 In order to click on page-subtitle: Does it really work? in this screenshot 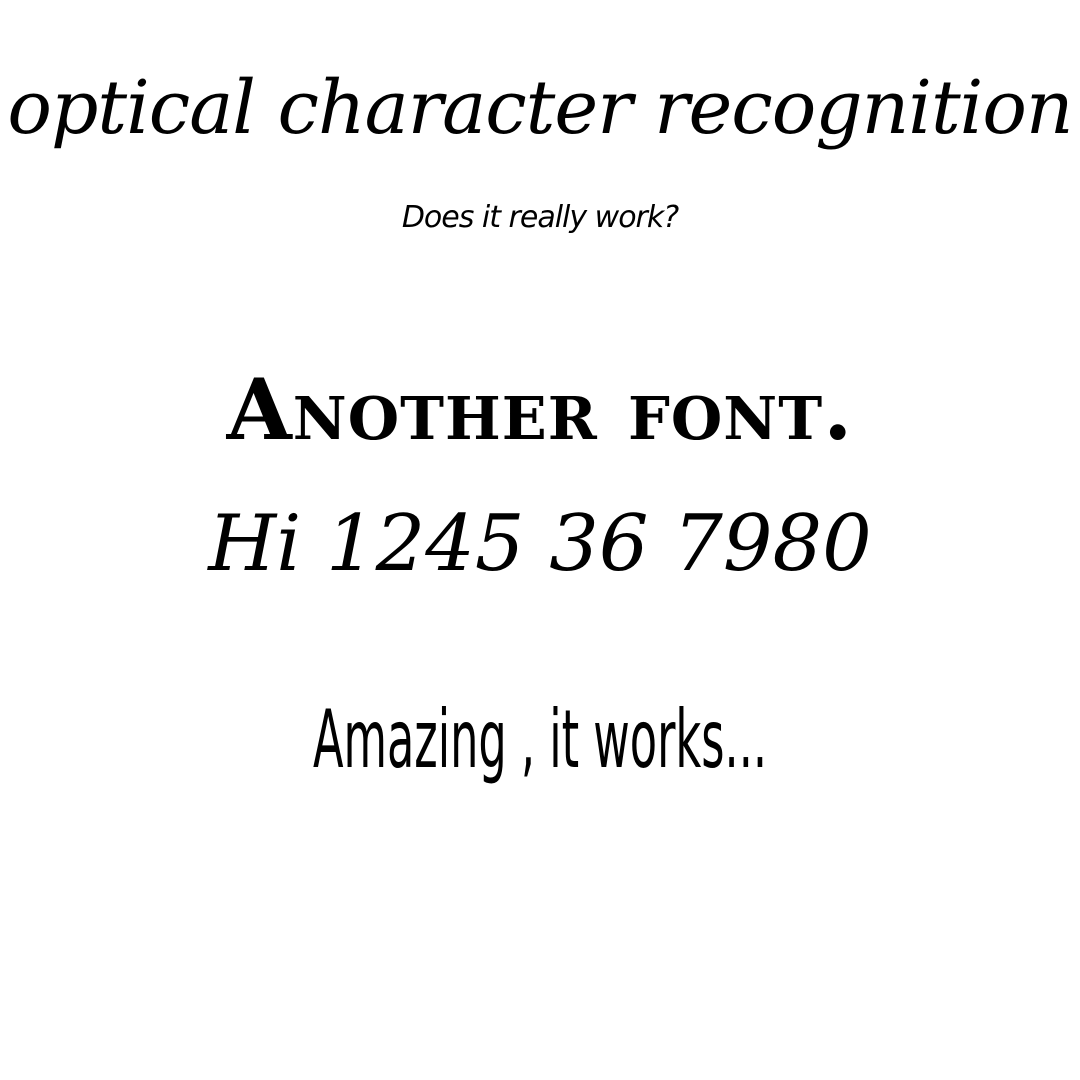, I will do `click(540, 217)`.